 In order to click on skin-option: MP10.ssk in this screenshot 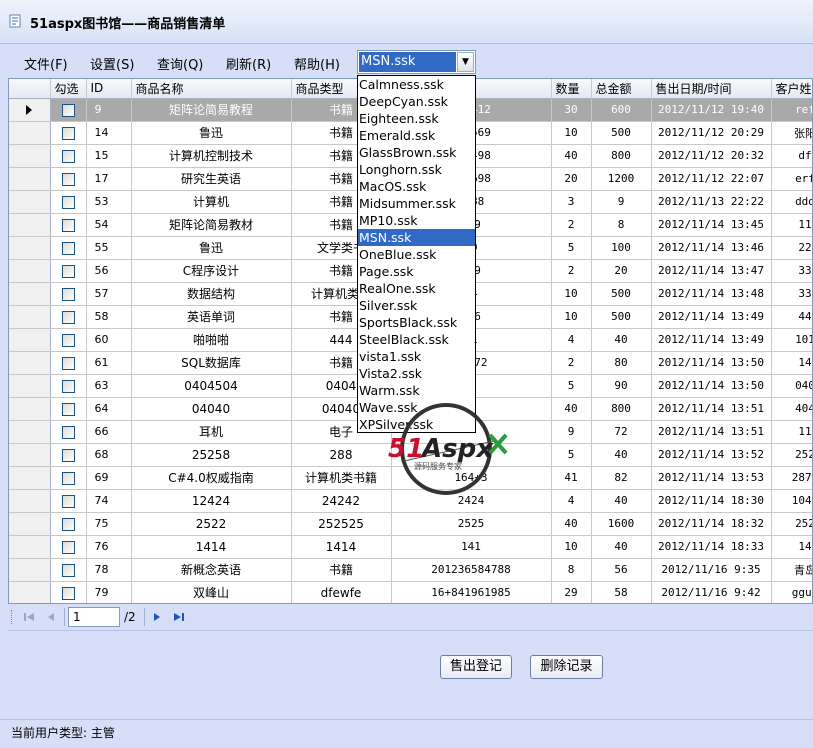, I will do `click(416, 220)`.